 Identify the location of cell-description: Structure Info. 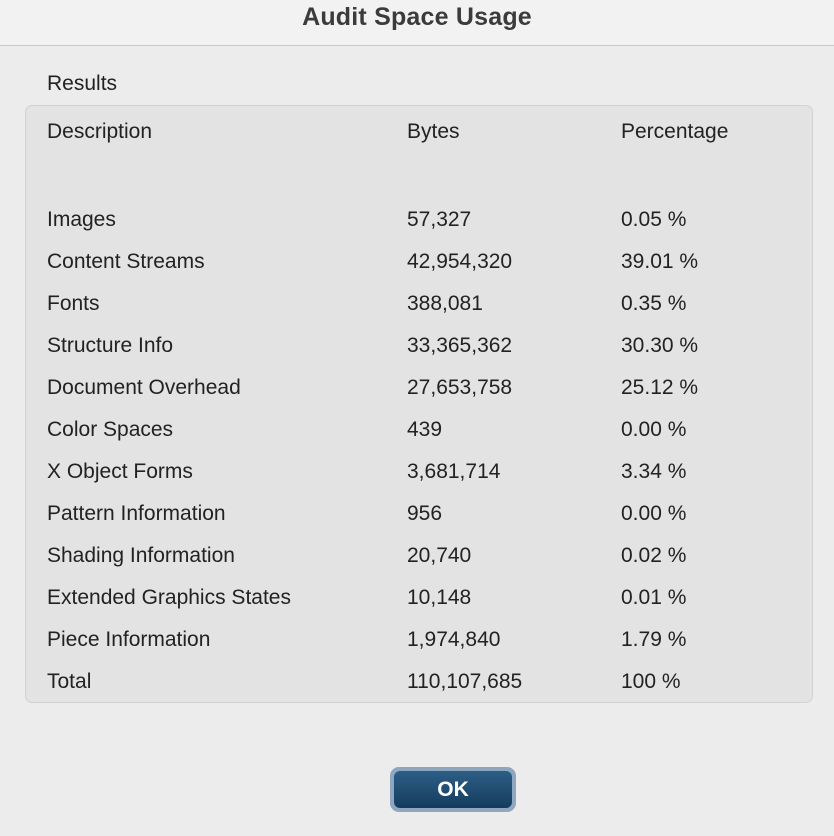
(110, 345).